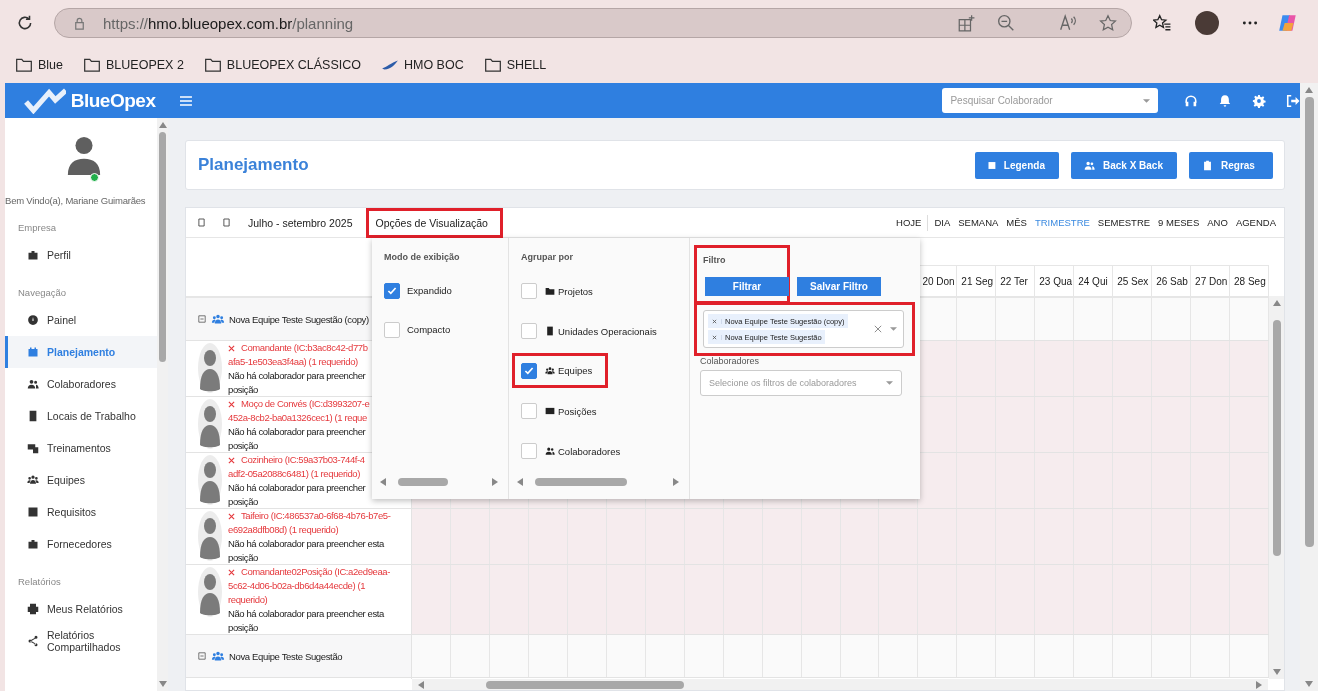  Describe the element at coordinates (605, 451) in the screenshot. I see `group-by-option: Colaboradores` at that location.